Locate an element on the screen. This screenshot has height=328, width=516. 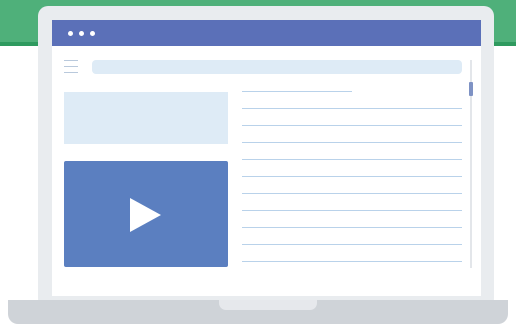
window-header is located at coordinates (266, 33).